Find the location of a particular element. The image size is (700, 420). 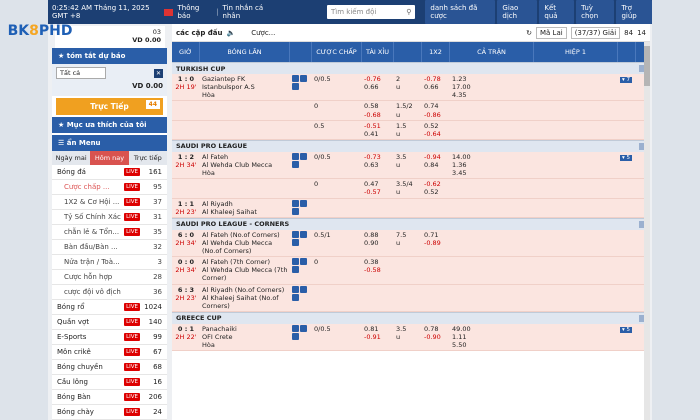

live-button: Trực Tiếp 44 is located at coordinates (109, 106).